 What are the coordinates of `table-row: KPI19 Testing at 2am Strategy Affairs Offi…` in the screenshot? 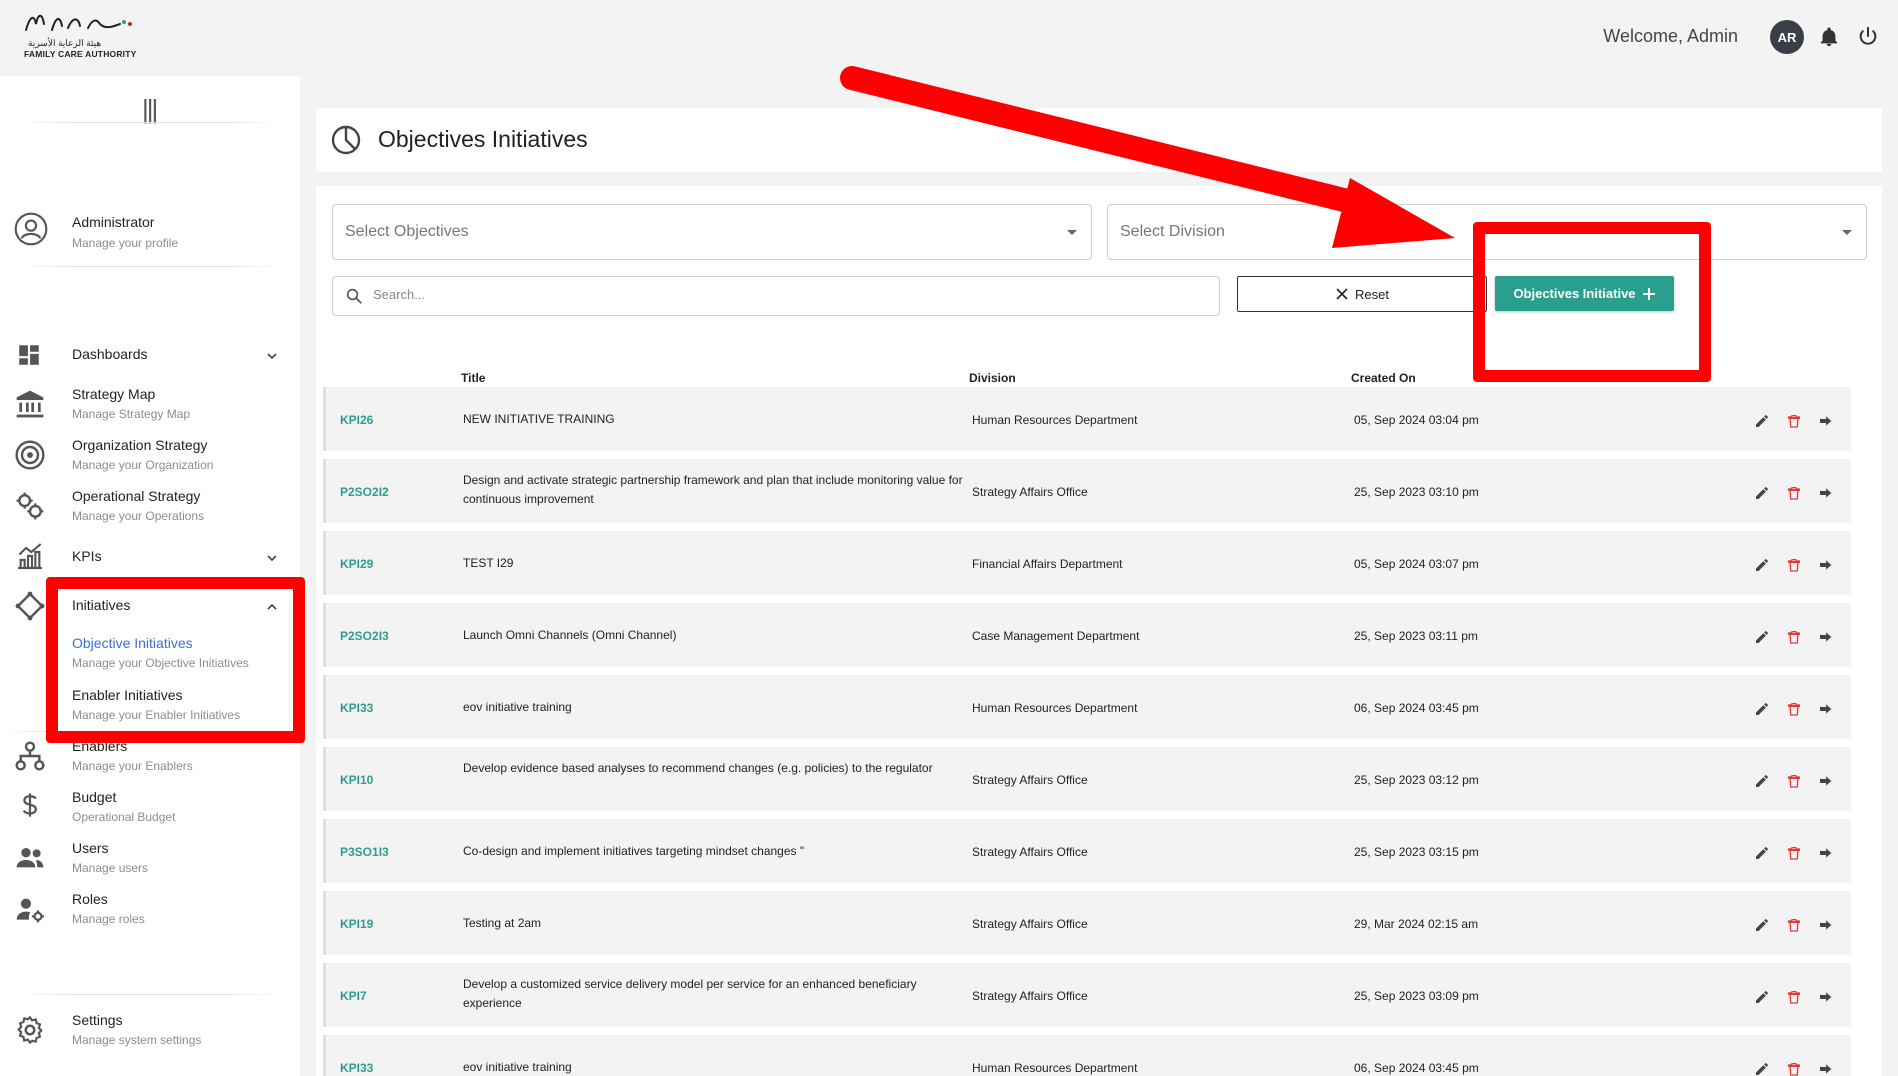 It's located at (1087, 923).